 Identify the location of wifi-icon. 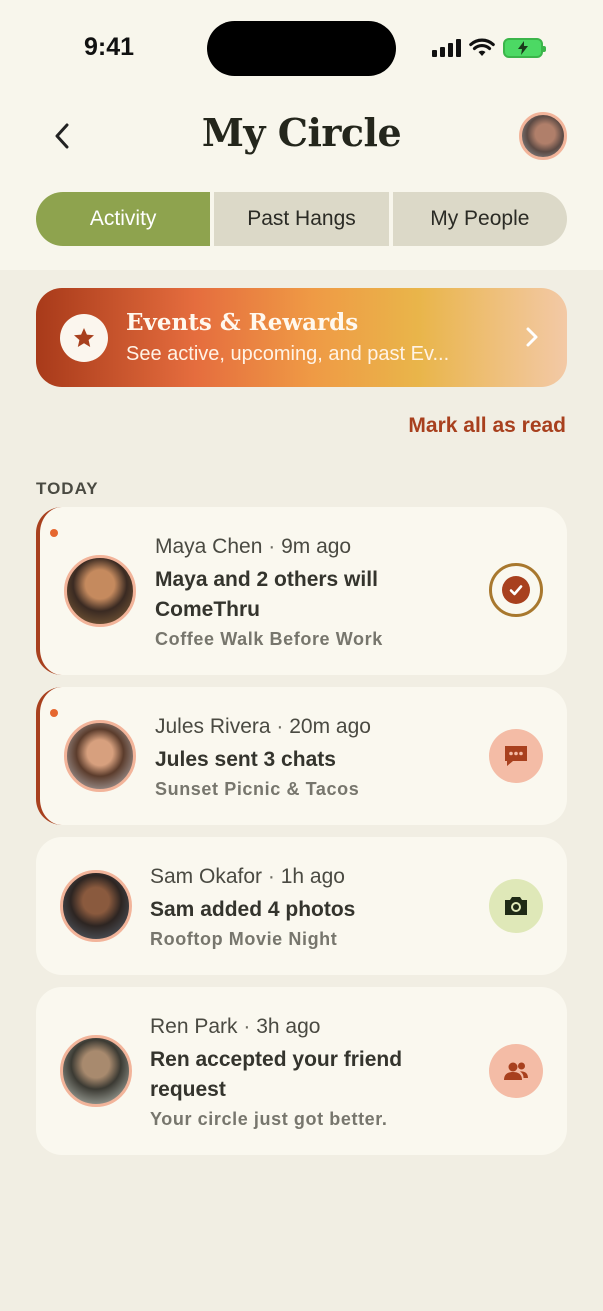
(482, 47).